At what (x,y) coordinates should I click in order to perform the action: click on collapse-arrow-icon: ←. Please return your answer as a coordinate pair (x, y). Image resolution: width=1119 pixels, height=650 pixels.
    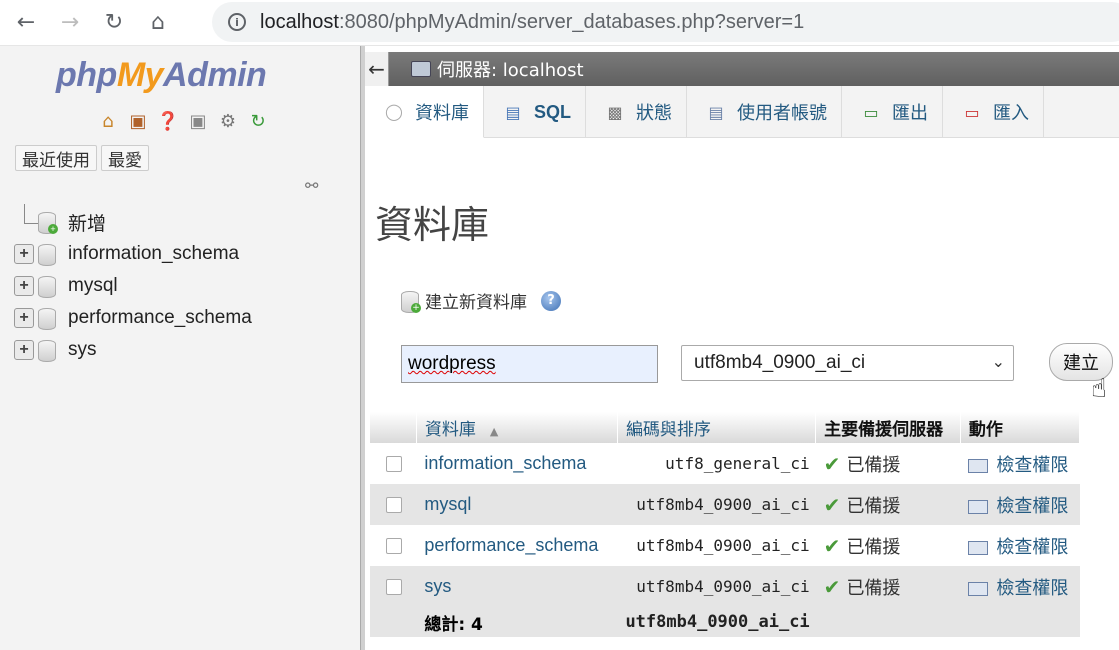
    Looking at the image, I should click on (377, 69).